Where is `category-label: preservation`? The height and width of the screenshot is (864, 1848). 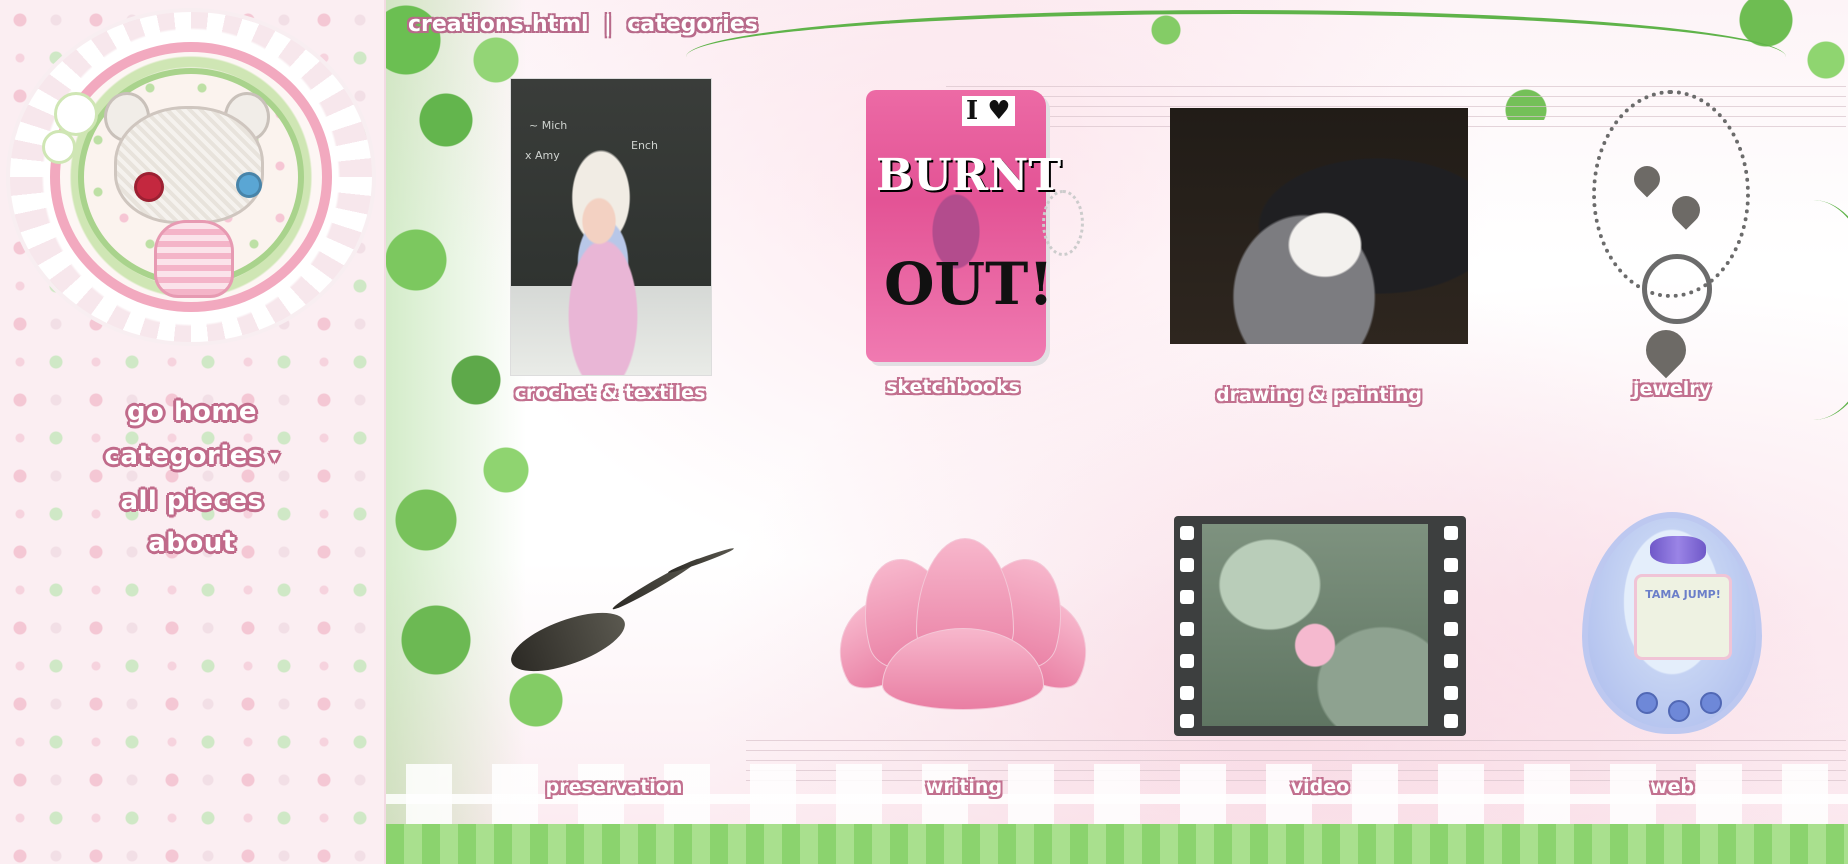
category-label: preservation is located at coordinates (614, 787).